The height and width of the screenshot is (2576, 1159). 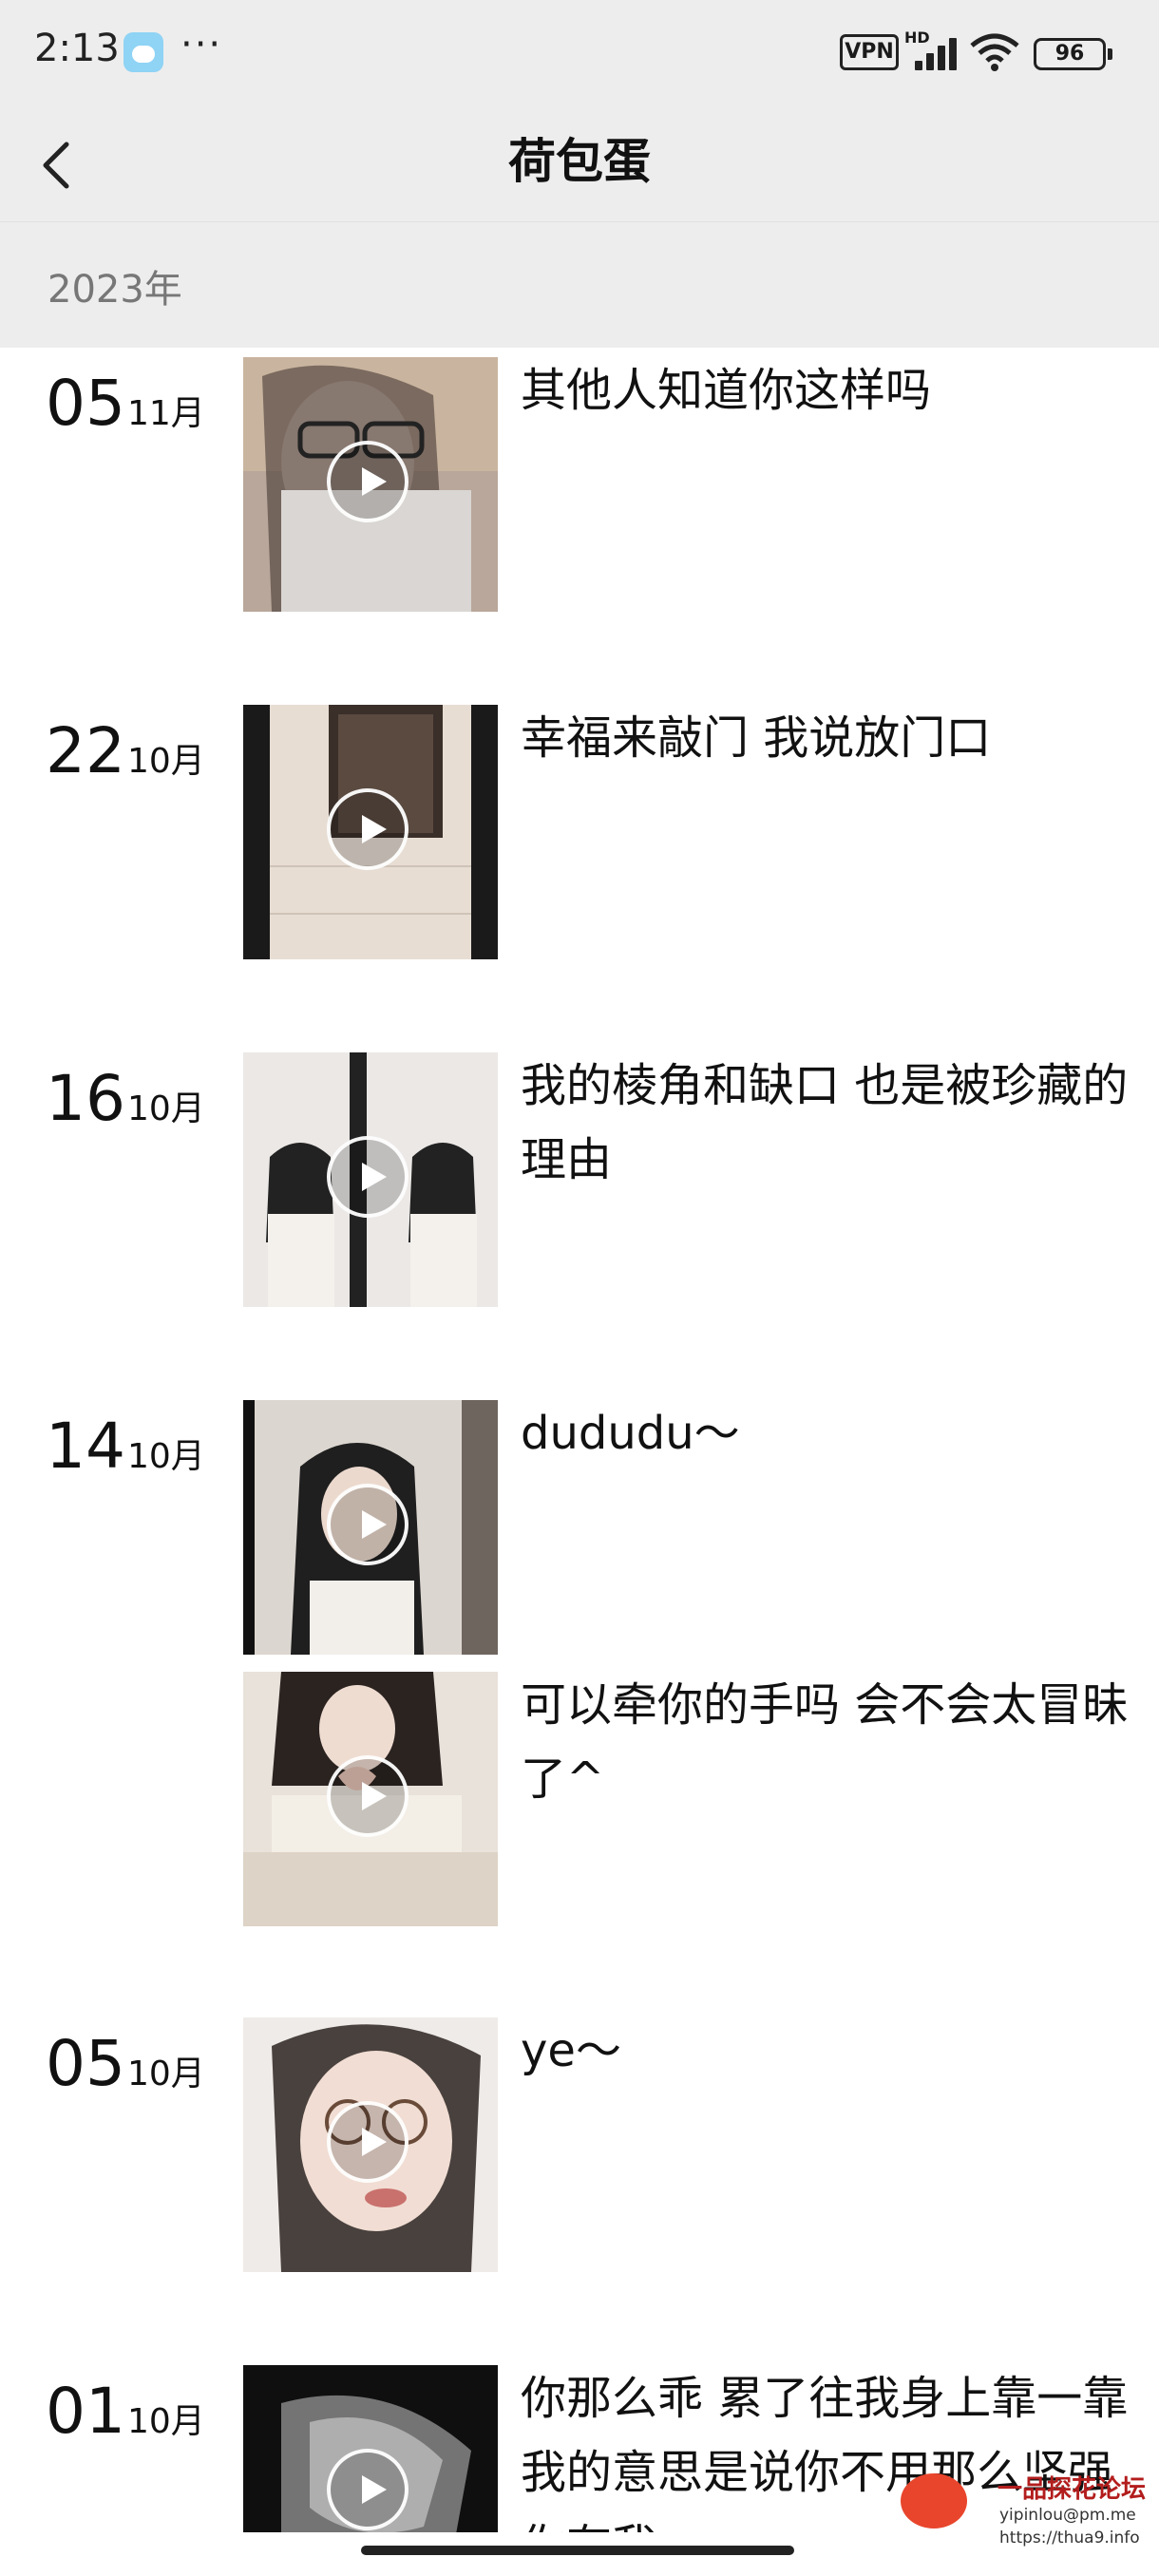 What do you see at coordinates (1069, 2538) in the screenshot?
I see `watermark-url: https://thua9.info` at bounding box center [1069, 2538].